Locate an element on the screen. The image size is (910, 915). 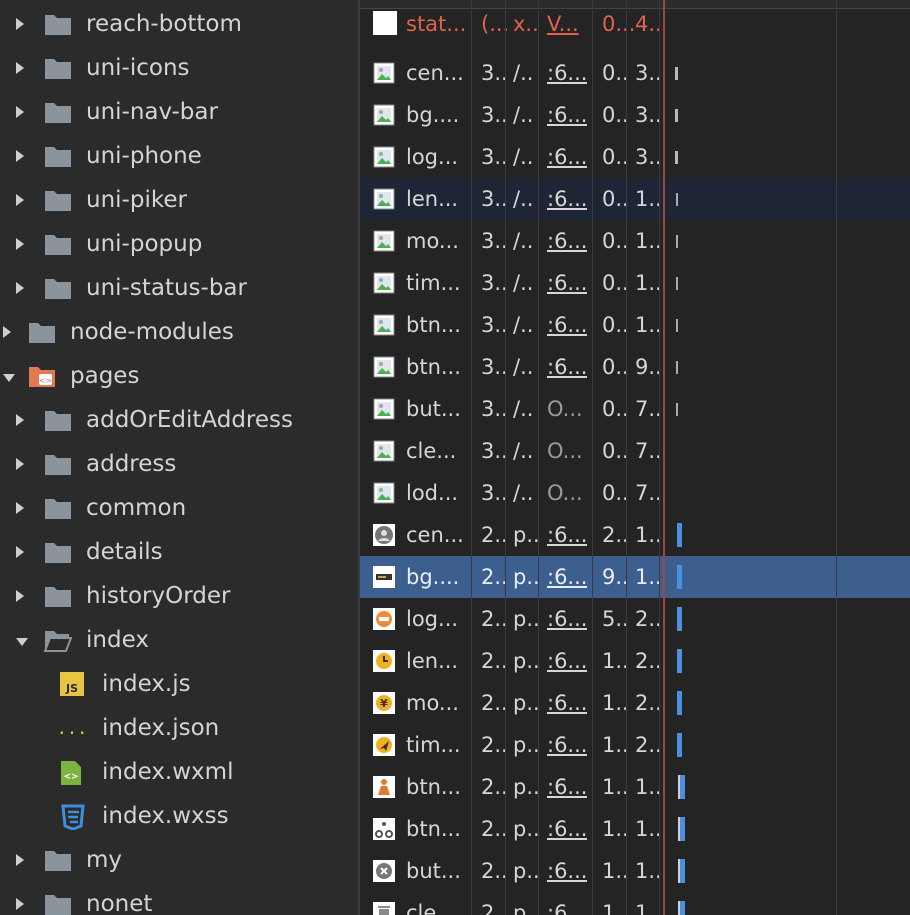
network-request-row: log... 3../..:6... 0.. 3.. is located at coordinates (635, 157).